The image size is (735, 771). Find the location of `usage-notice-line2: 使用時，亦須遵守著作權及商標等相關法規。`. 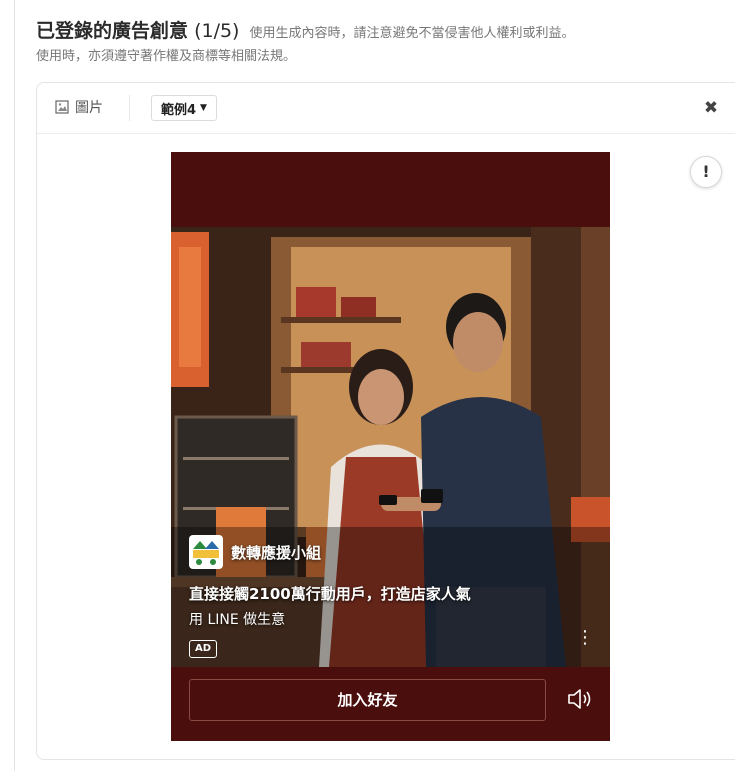

usage-notice-line2: 使用時，亦須遵守著作權及商標等相關法規。 is located at coordinates (166, 56).